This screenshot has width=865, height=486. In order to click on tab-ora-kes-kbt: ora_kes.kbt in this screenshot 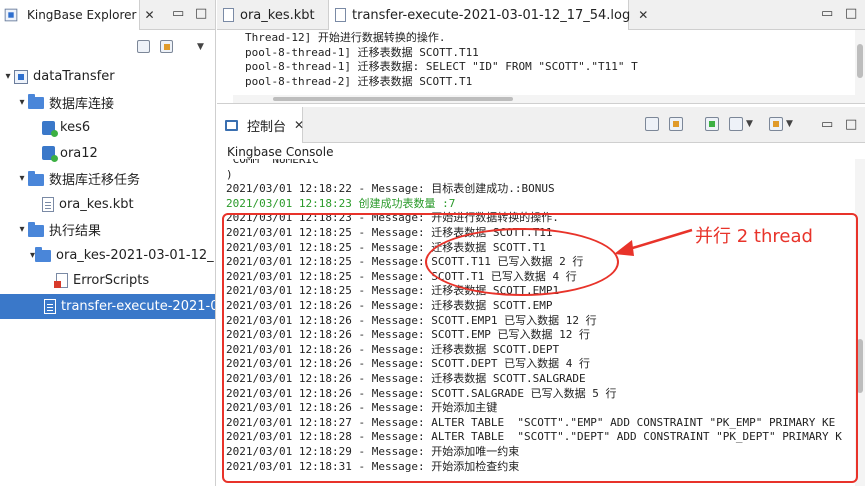, I will do `click(273, 15)`.